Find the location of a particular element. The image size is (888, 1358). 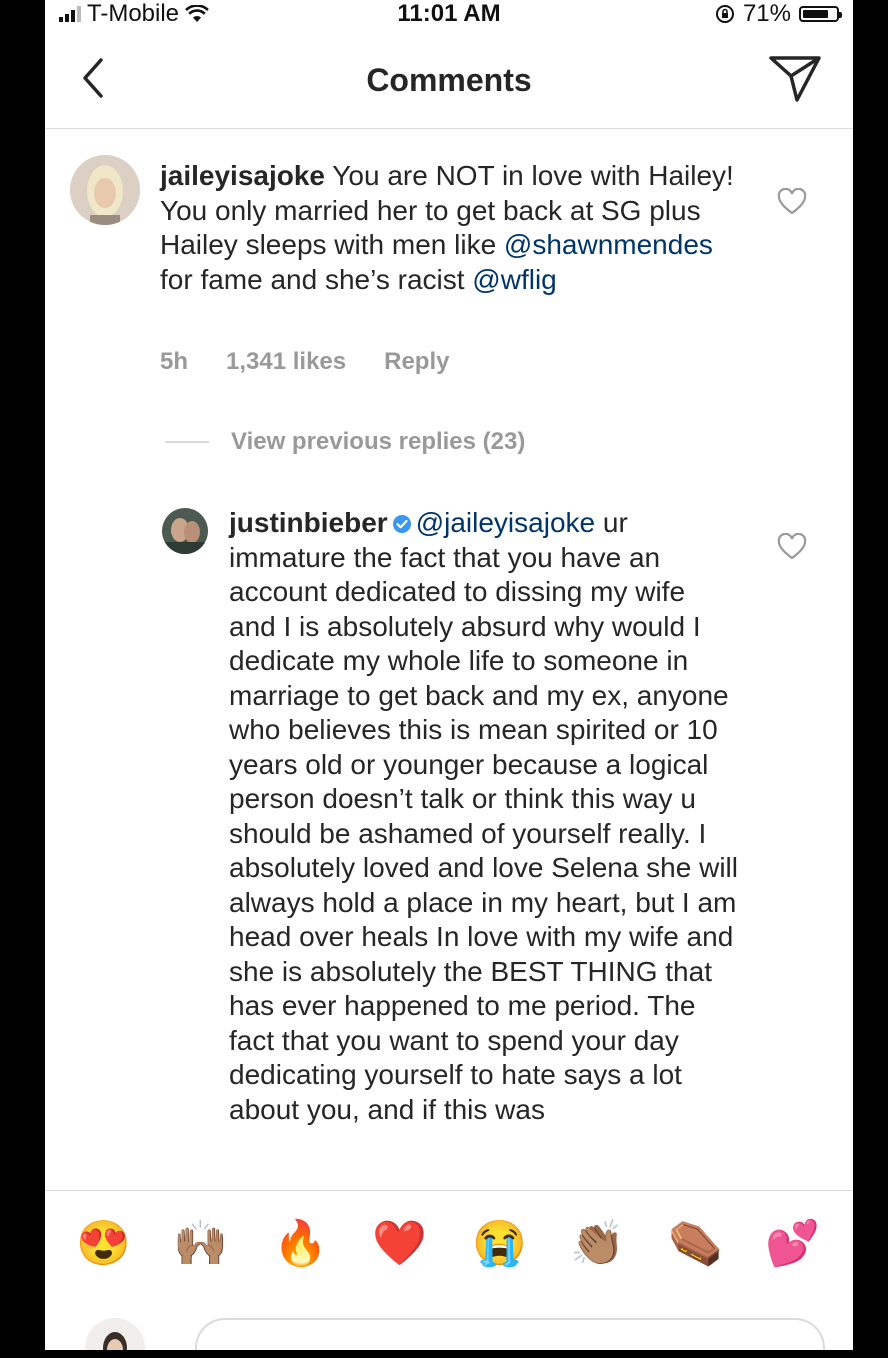

divider-line is located at coordinates (187, 442).